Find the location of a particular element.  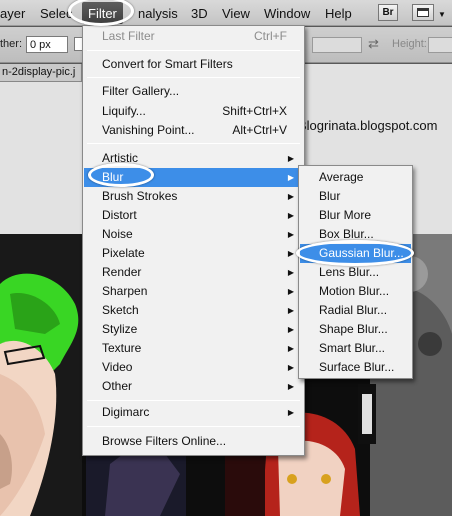

menu-item-video: Video ▶ is located at coordinates (193, 367).